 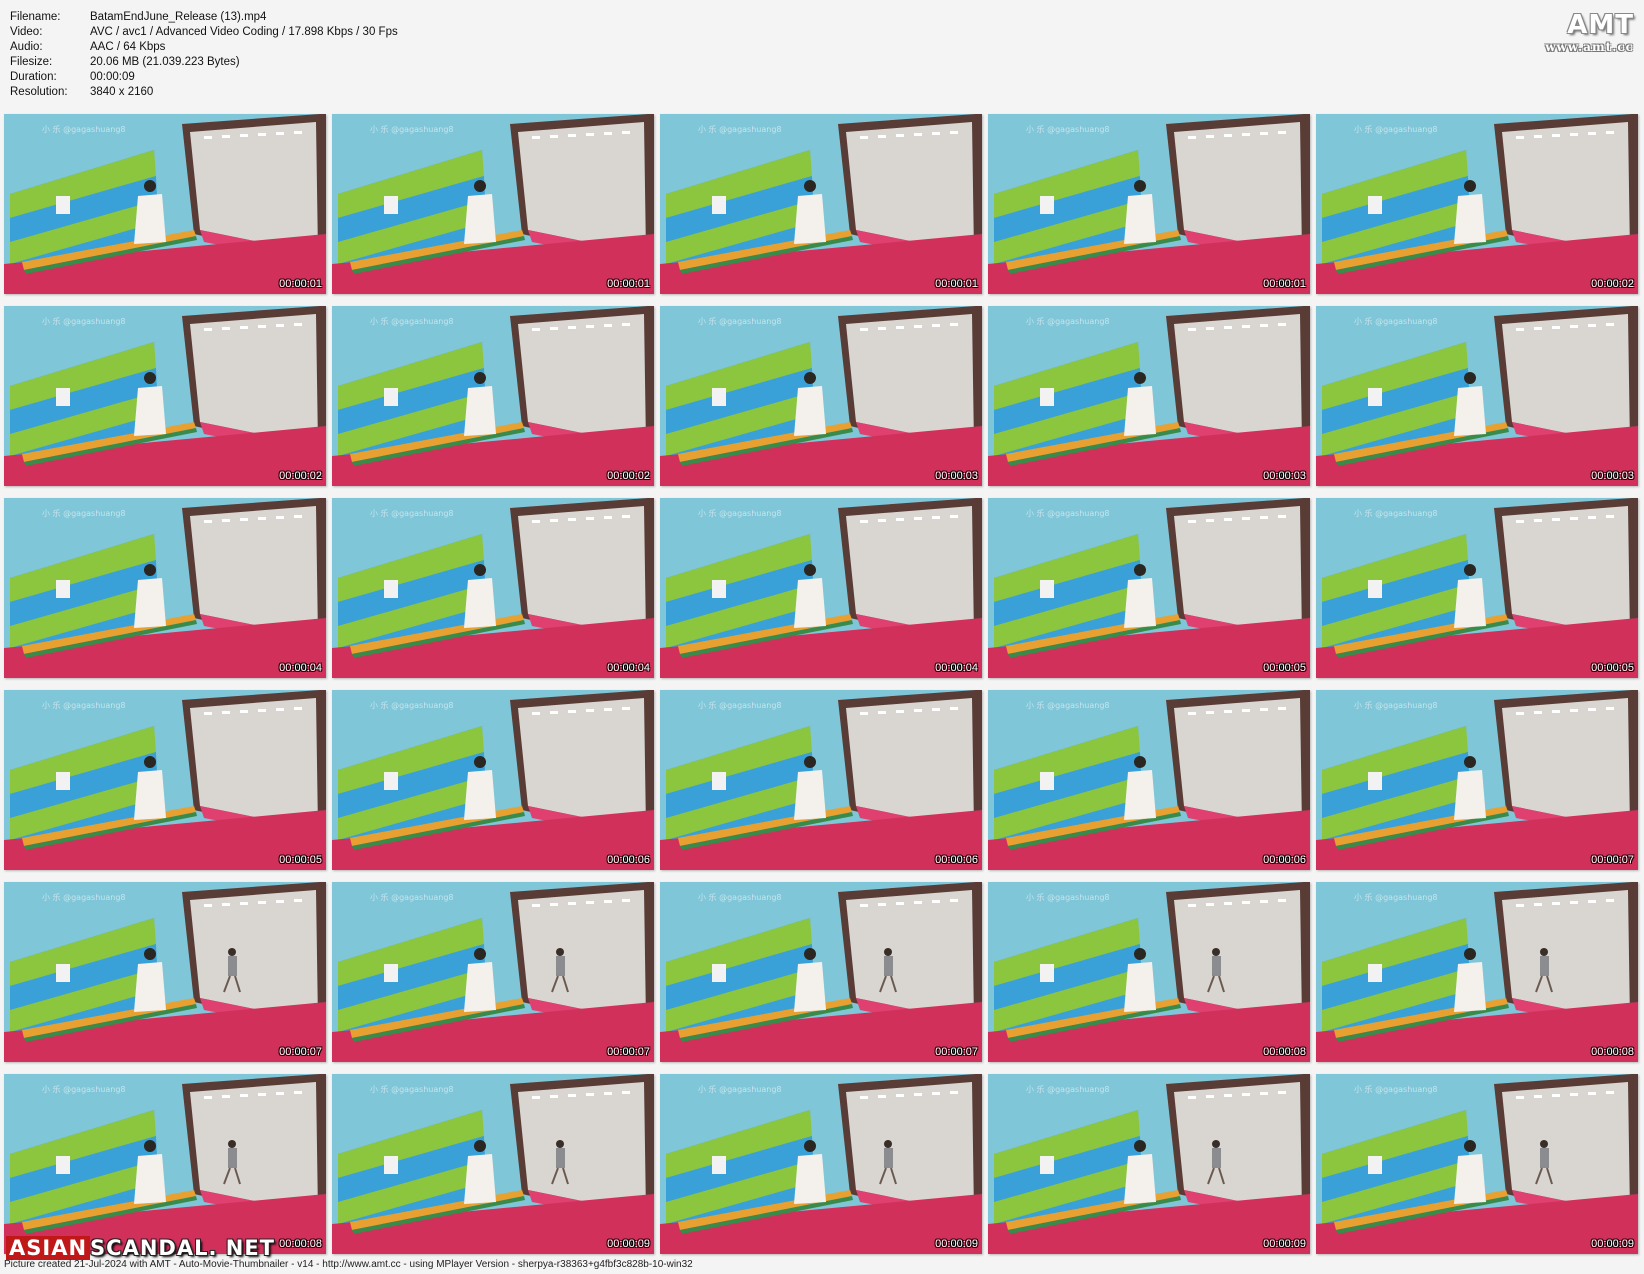 What do you see at coordinates (128, 47) in the screenshot?
I see `info-value: AAC / 64 Kbps` at bounding box center [128, 47].